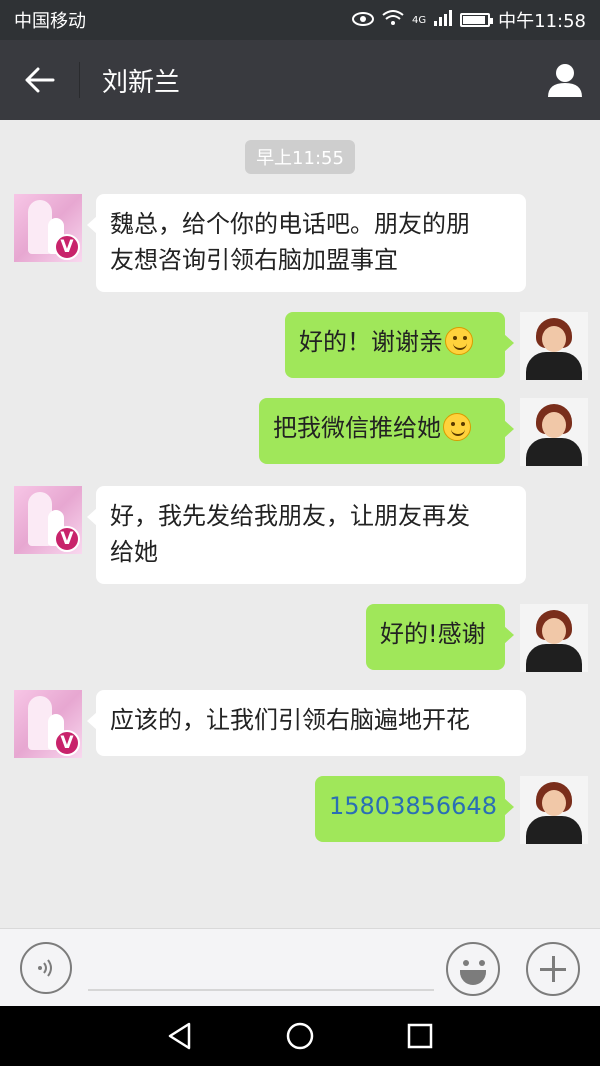 Image resolution: width=600 pixels, height=1066 pixels. Describe the element at coordinates (290, 516) in the screenshot. I see `message-text: 好，我先发给我朋友，让朋友再发` at that location.